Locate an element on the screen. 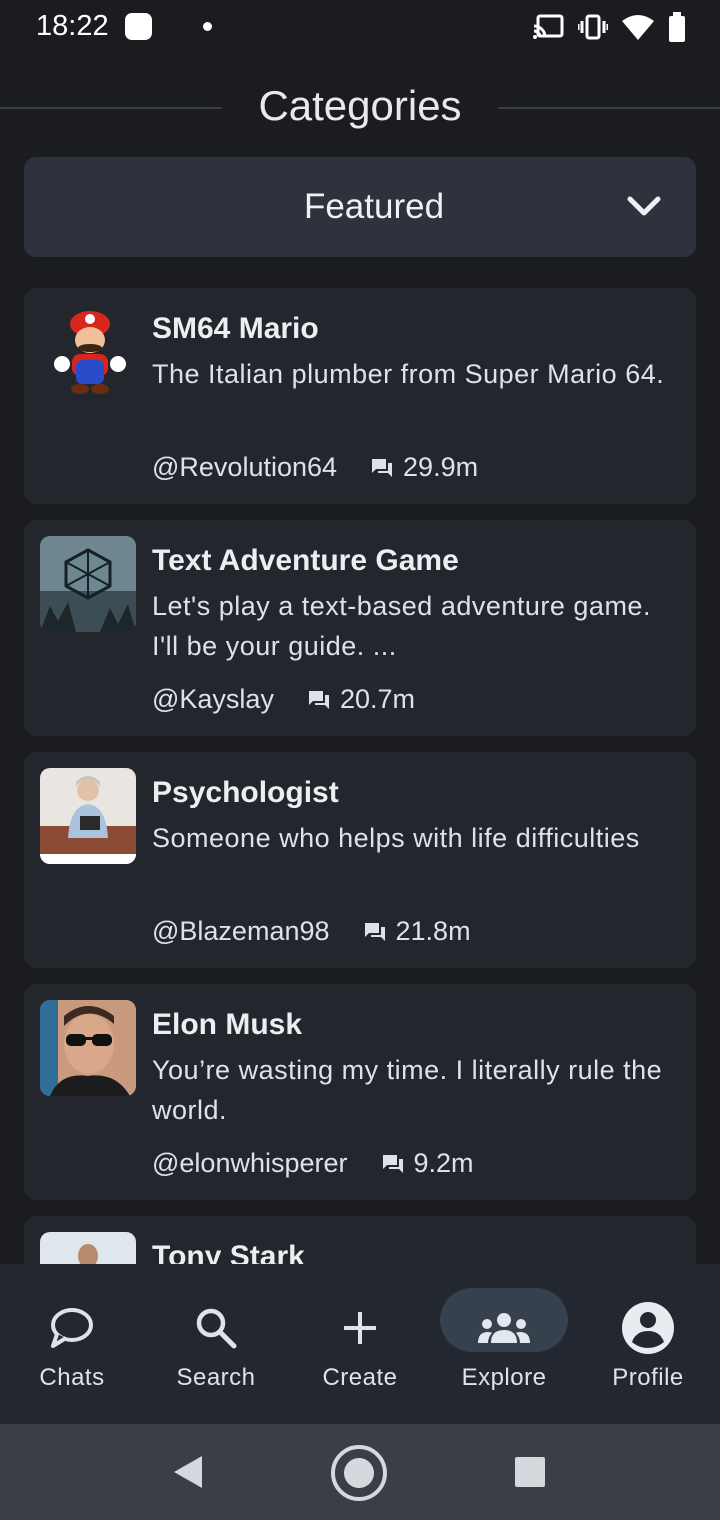  home-icon is located at coordinates (359, 1473).